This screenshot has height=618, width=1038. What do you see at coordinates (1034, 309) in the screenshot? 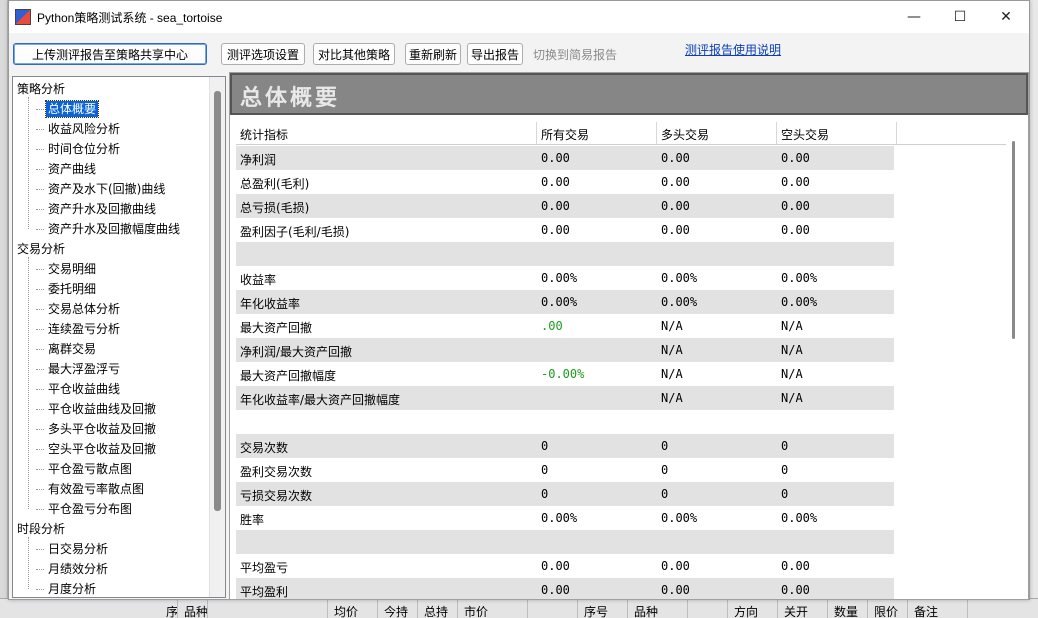
I see `background-app-right-edge` at bounding box center [1034, 309].